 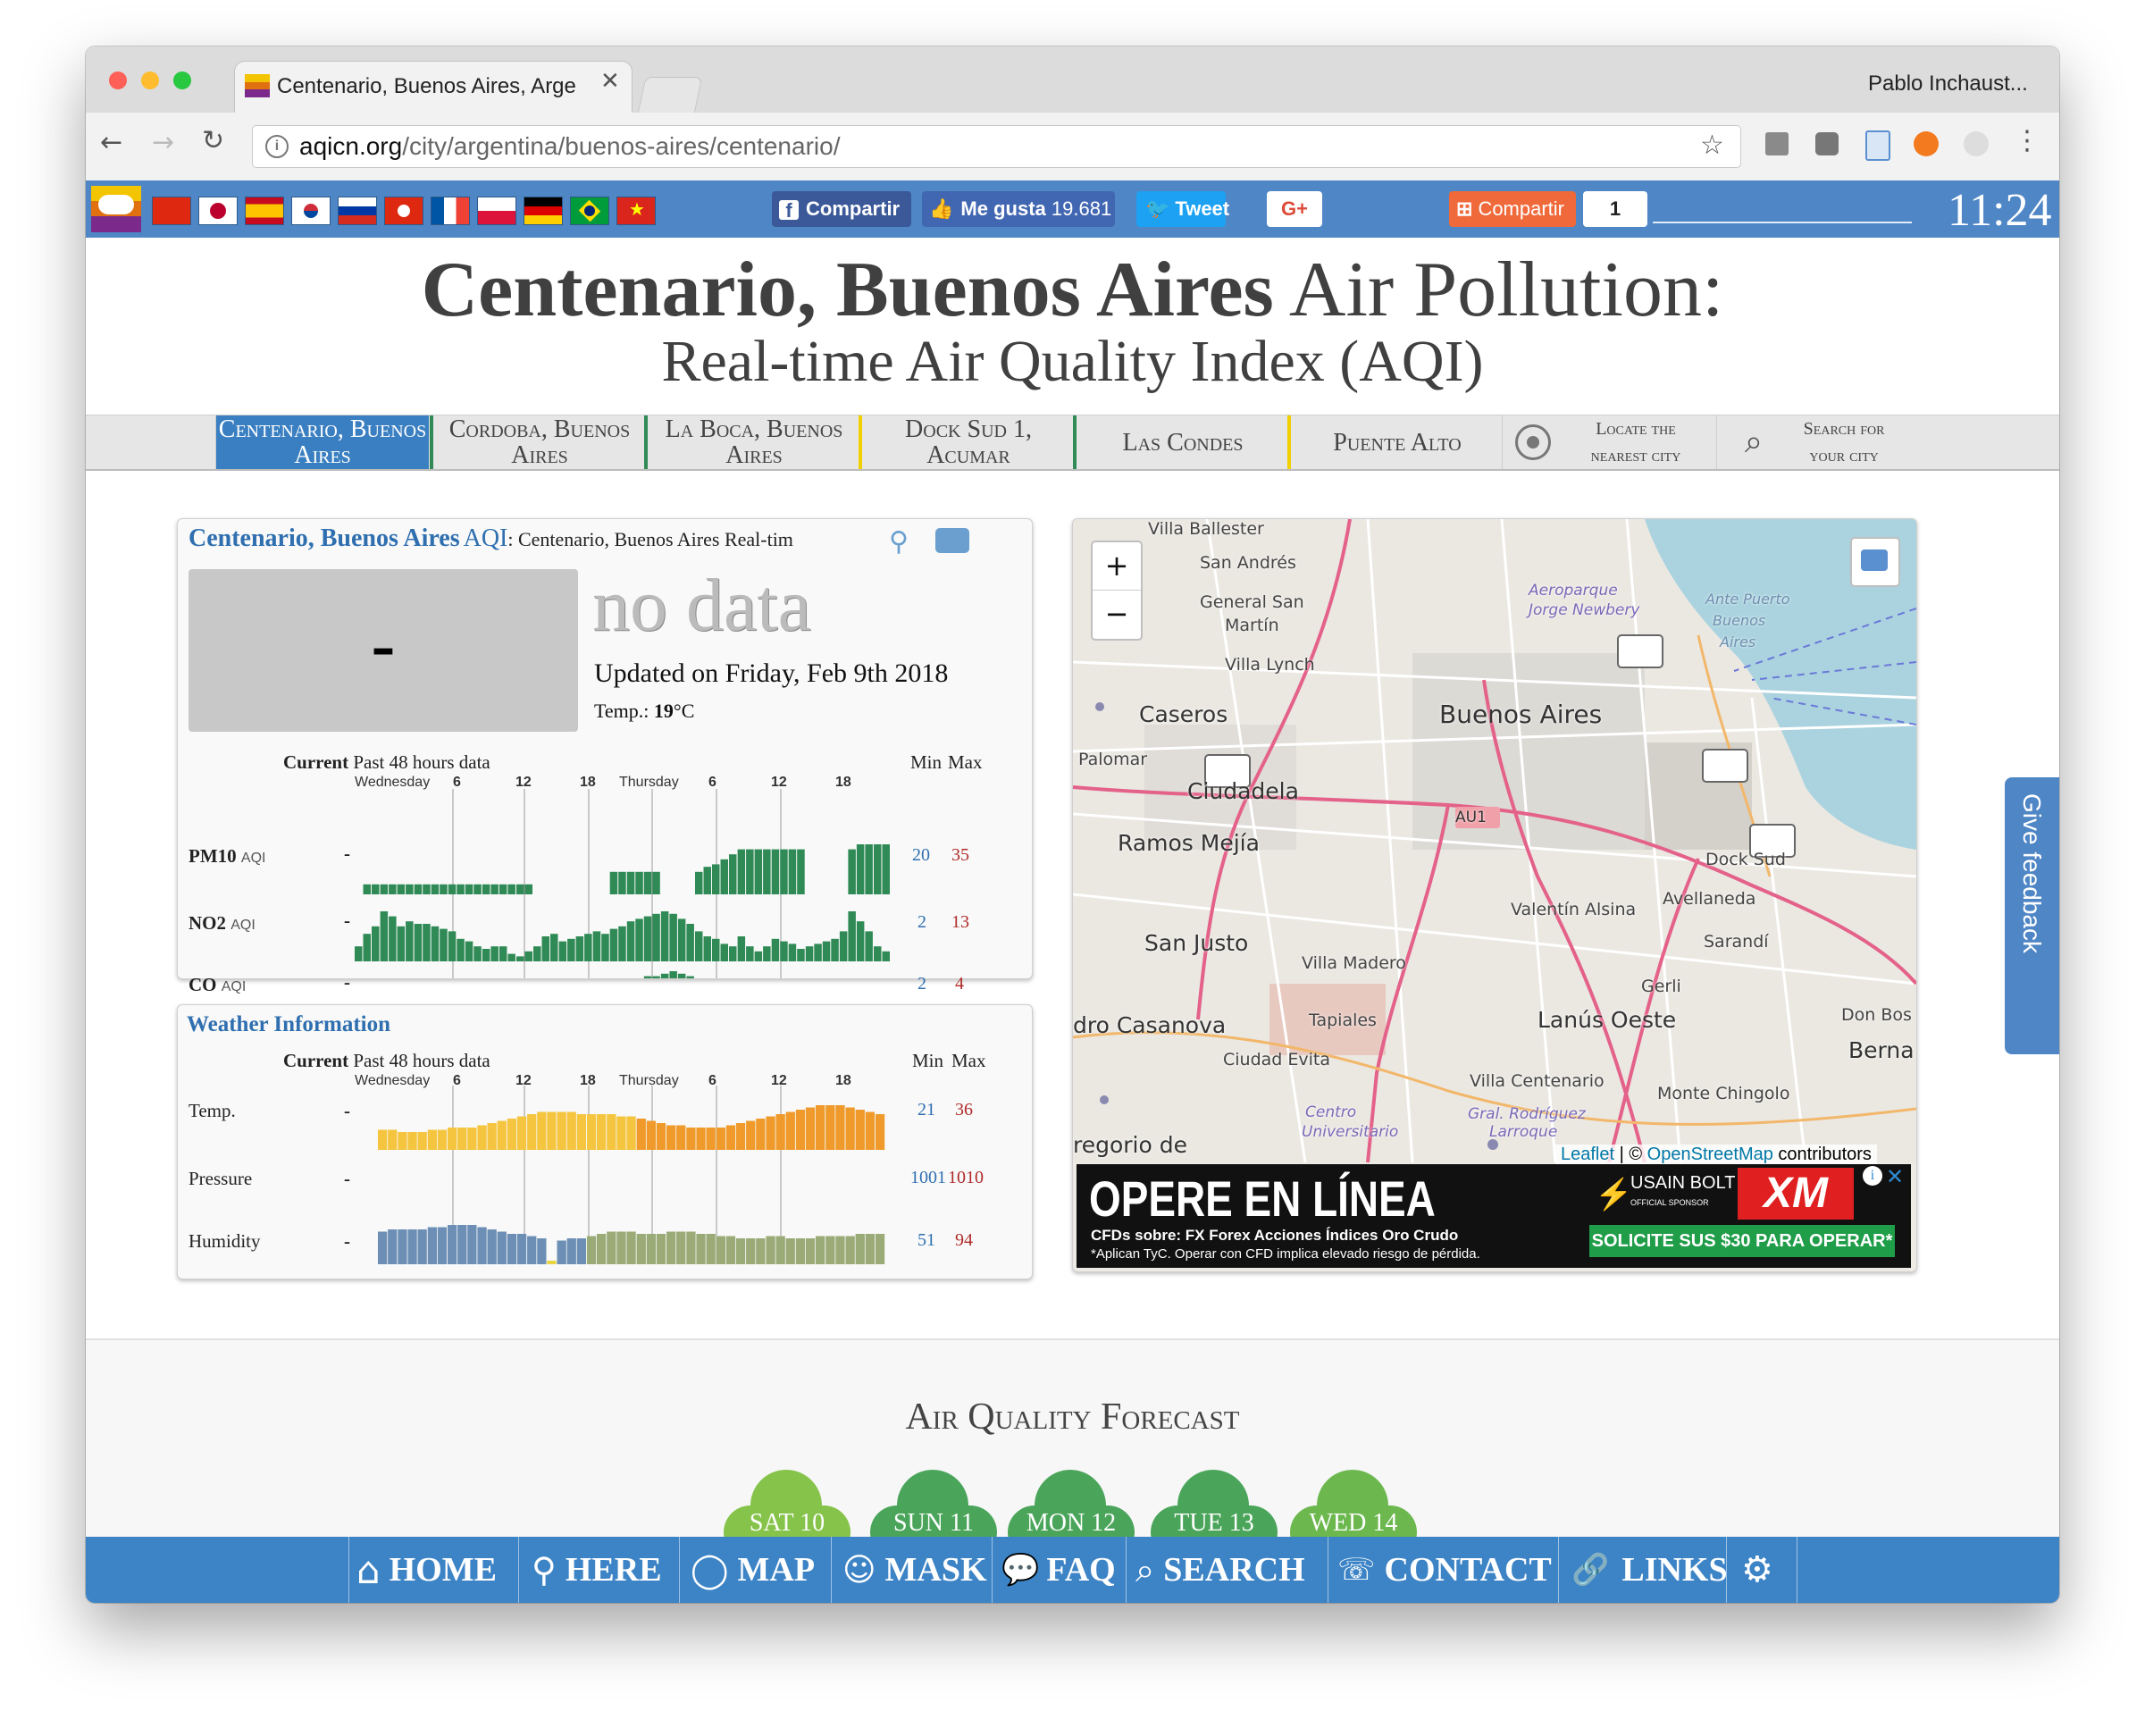 What do you see at coordinates (316, 1060) in the screenshot?
I see `weather-current-header: Current` at bounding box center [316, 1060].